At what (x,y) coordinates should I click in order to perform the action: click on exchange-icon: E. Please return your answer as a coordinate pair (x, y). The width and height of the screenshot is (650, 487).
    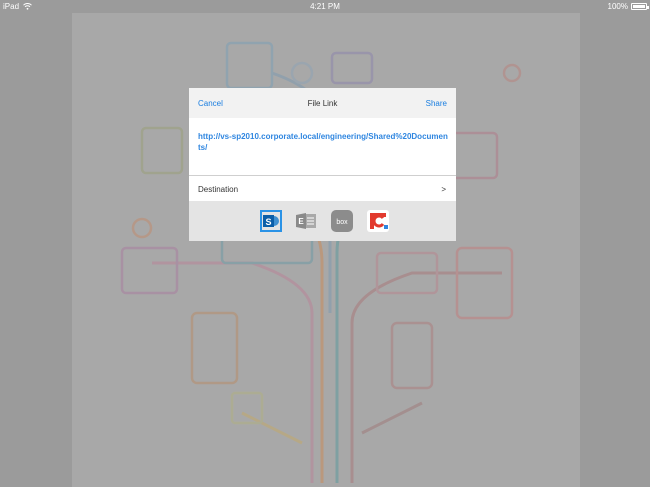
    Looking at the image, I should click on (306, 221).